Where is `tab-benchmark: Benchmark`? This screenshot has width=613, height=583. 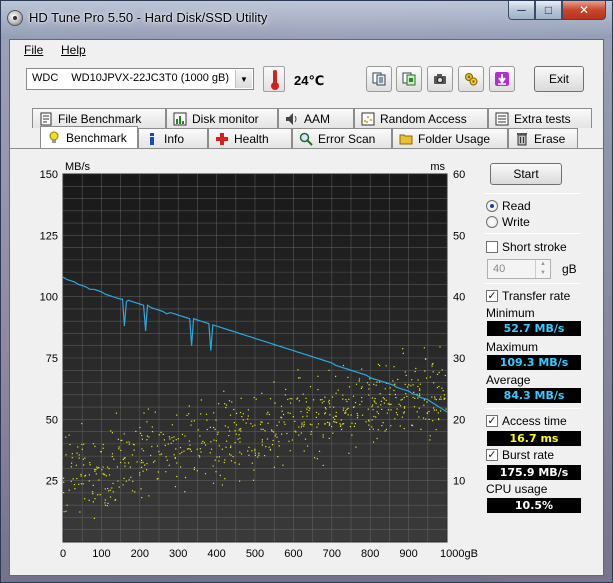 tab-benchmark: Benchmark is located at coordinates (89, 137).